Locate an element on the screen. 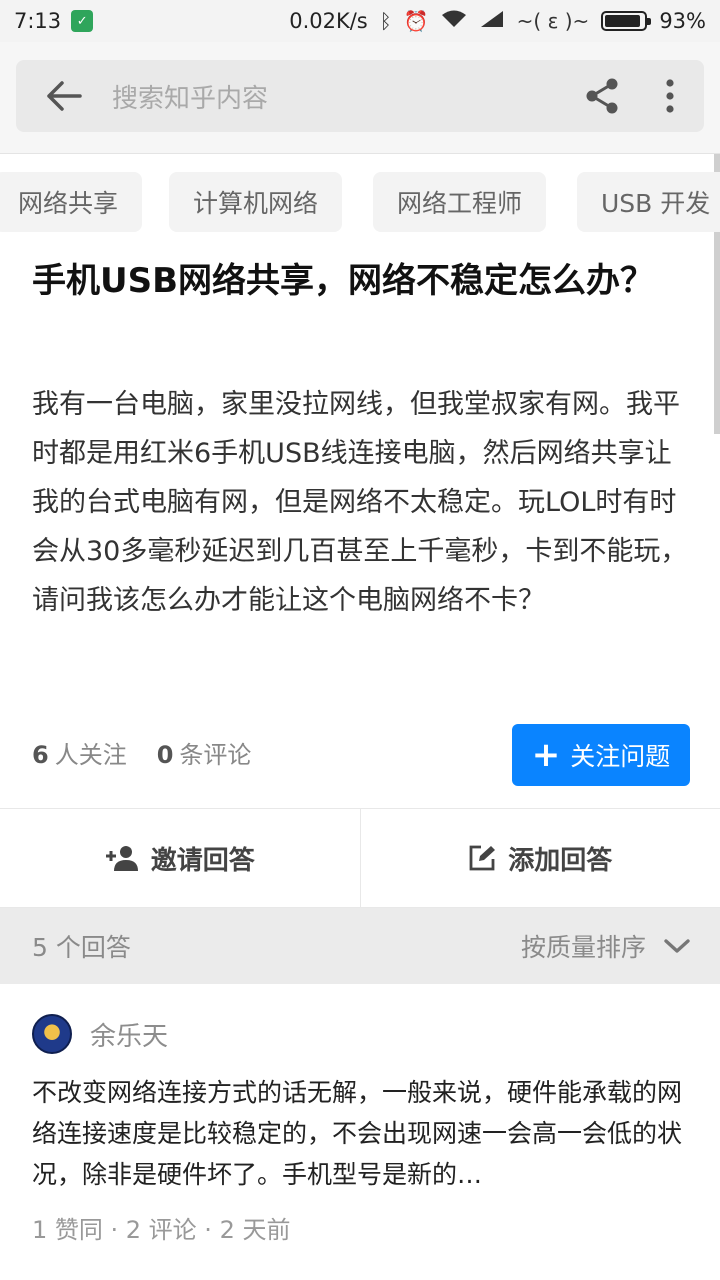 The height and width of the screenshot is (1280, 720). question-title: 手机USB网络共享，网络不稳定怎么办？ is located at coordinates (343, 281).